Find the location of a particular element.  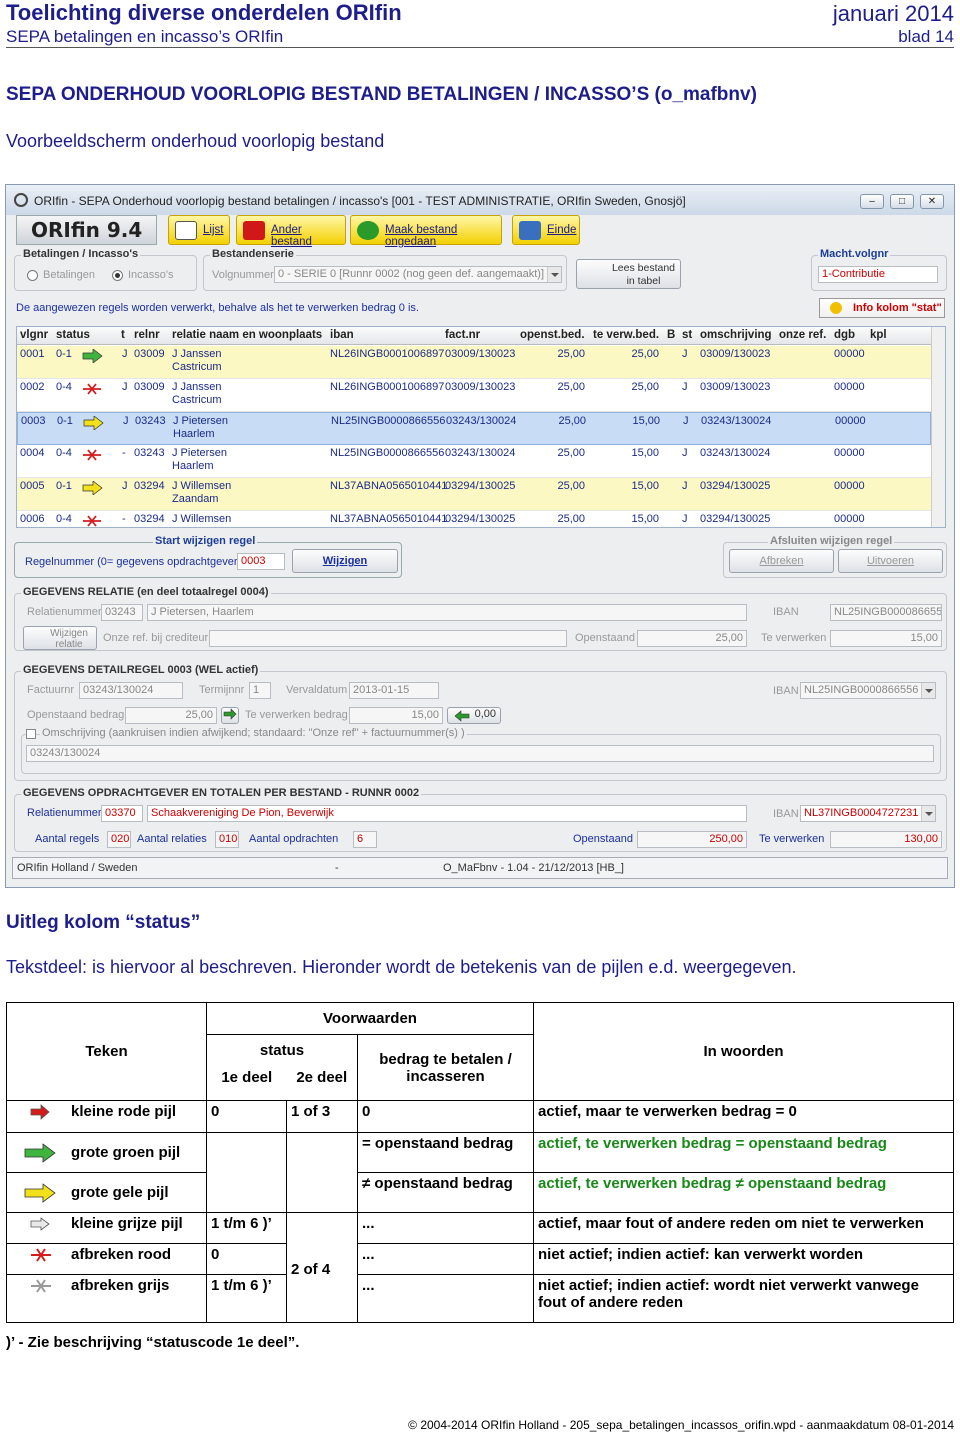

aantal-relaties-label: Aantal relaties is located at coordinates (172, 839).